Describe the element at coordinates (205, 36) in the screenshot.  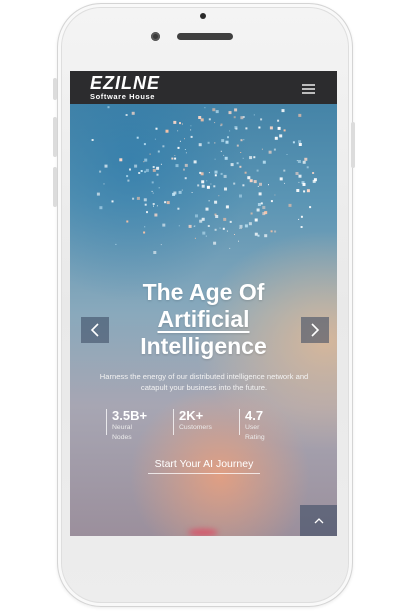
I see `phone-earpiece` at that location.